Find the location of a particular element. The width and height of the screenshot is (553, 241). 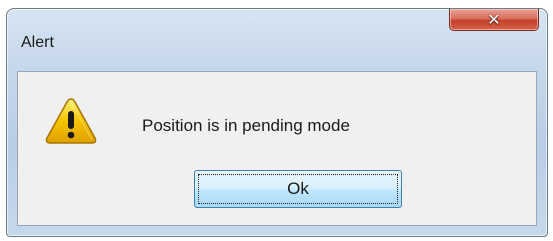

close-button: ✕ is located at coordinates (494, 20).